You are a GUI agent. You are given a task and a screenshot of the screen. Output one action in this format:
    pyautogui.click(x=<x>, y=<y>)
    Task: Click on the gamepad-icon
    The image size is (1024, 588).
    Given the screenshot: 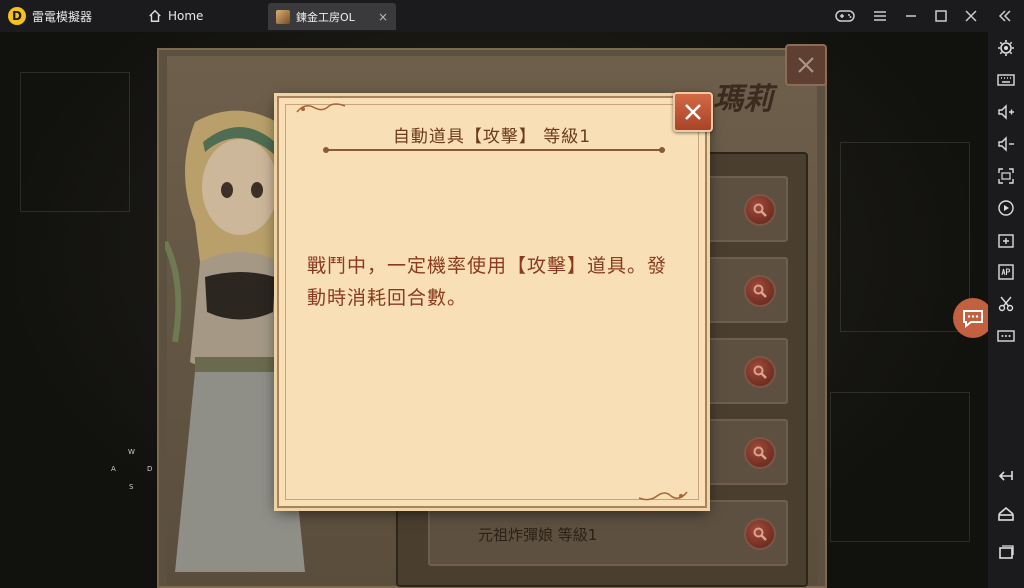 What is the action you would take?
    pyautogui.click(x=845, y=16)
    